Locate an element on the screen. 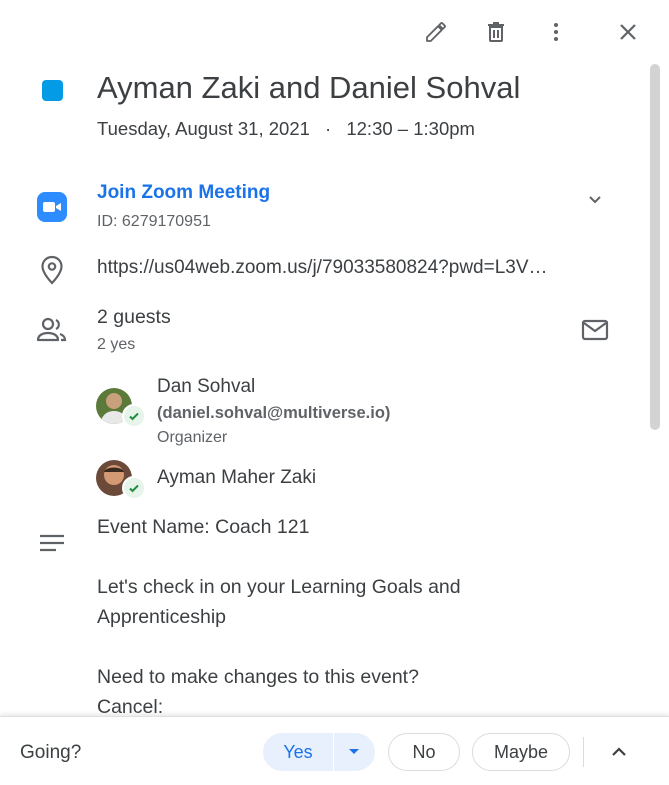  footer-divider is located at coordinates (583, 752).